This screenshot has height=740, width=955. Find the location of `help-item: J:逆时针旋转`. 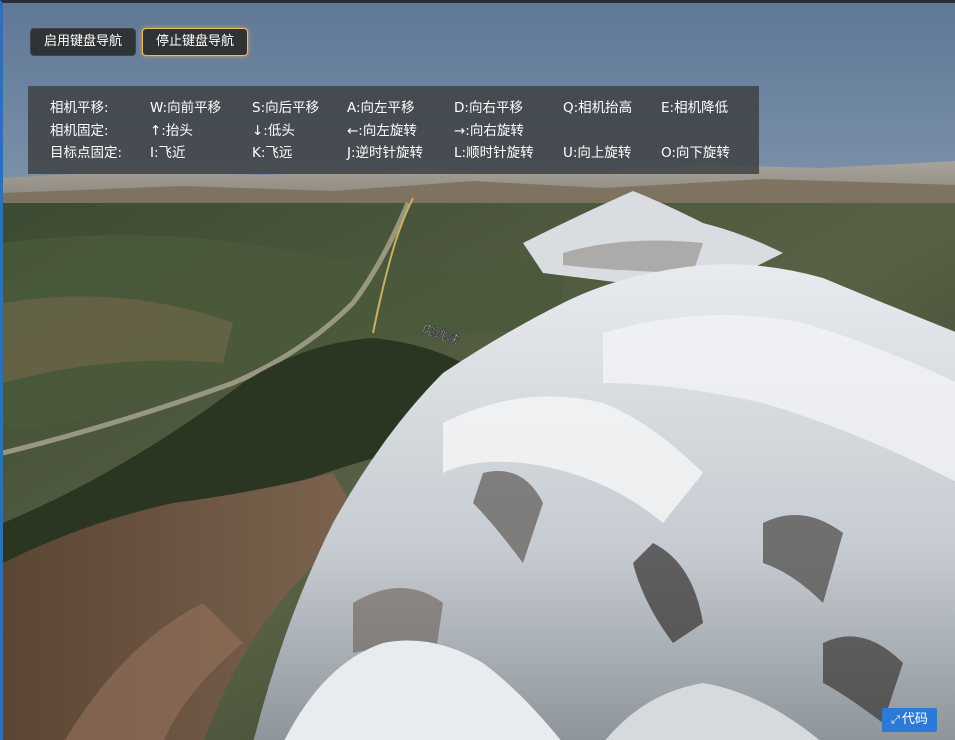

help-item: J:逆时针旋转 is located at coordinates (385, 153).